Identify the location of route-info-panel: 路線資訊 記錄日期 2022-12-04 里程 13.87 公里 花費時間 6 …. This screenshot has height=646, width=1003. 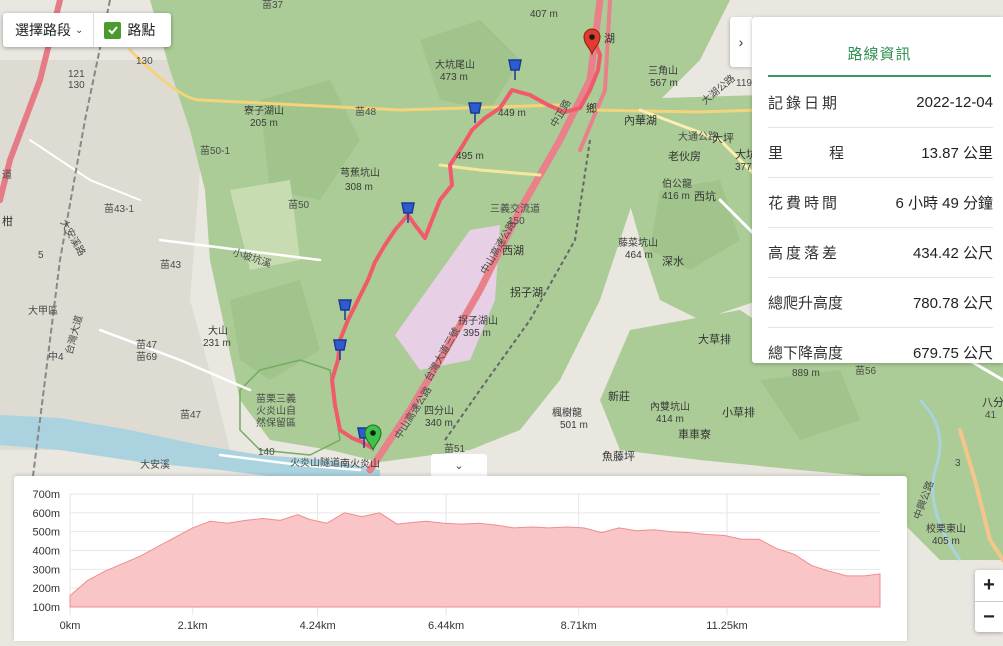
(877, 190).